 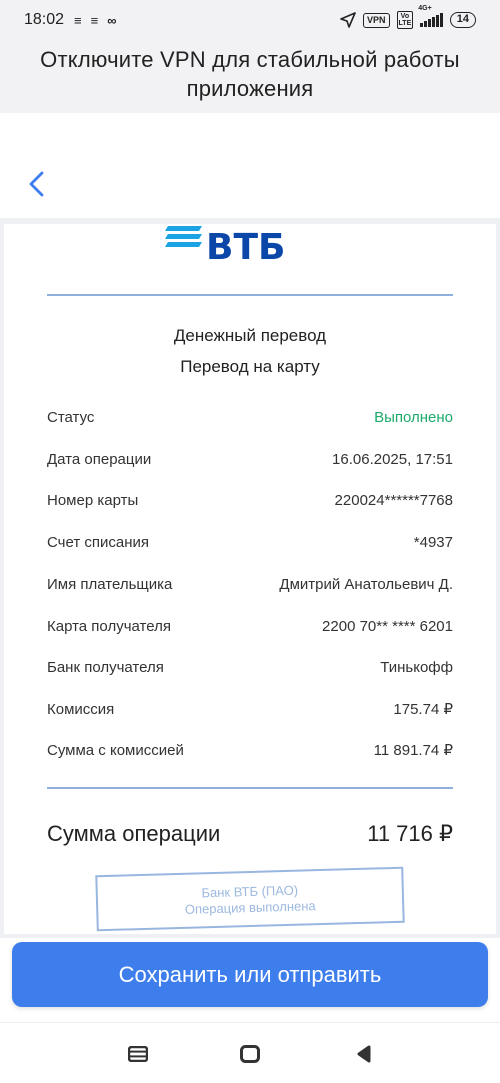 What do you see at coordinates (392, 459) in the screenshot?
I see `row-value: 16.06.2025, 17:51` at bounding box center [392, 459].